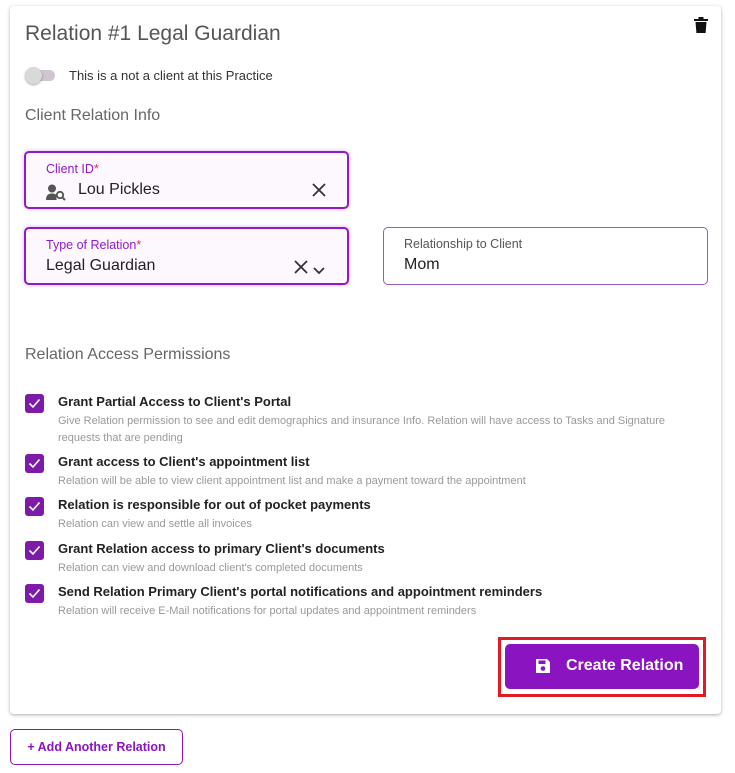 This screenshot has width=735, height=773. I want to click on client-id-value: Lou Pickles, so click(119, 189).